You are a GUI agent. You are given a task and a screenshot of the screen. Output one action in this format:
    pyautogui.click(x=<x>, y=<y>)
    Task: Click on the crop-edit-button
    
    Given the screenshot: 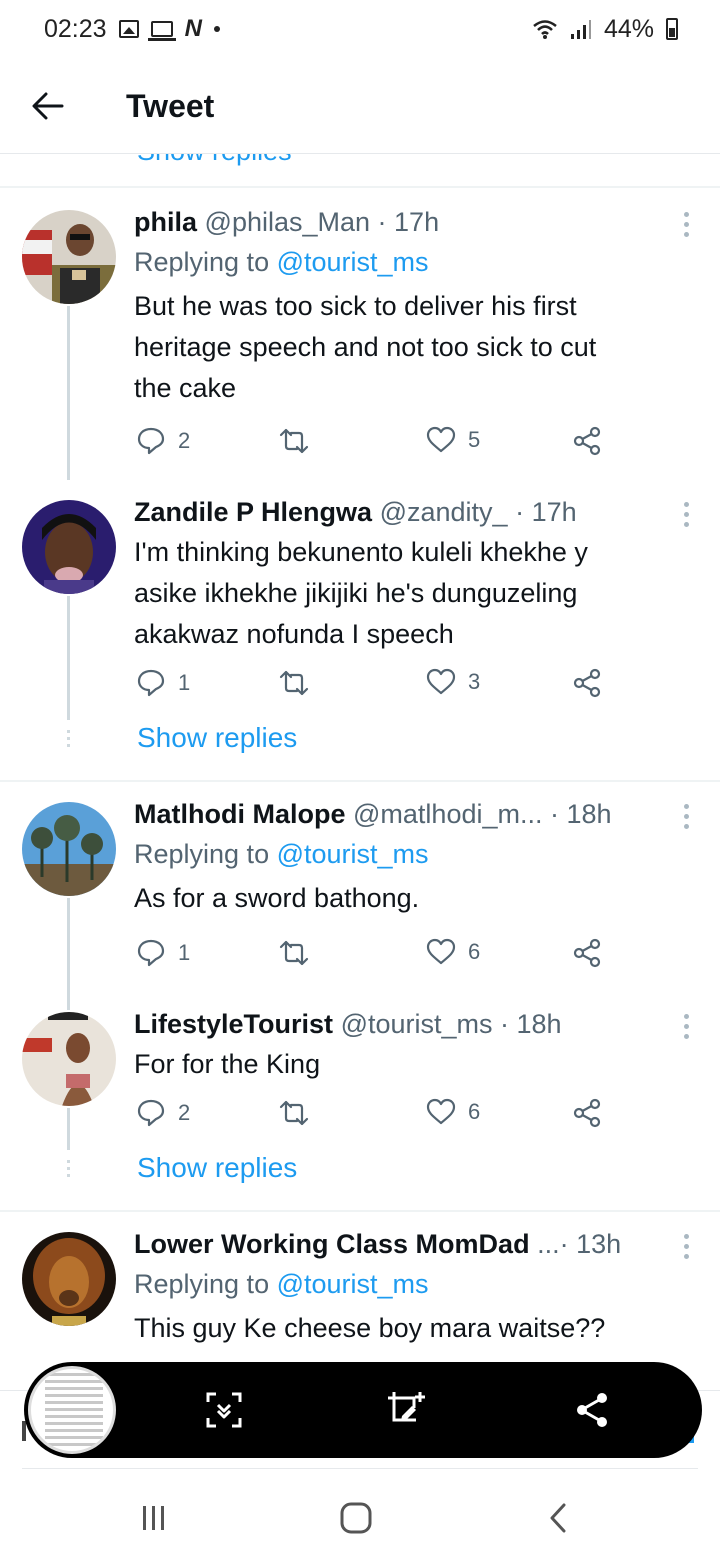 What is the action you would take?
    pyautogui.click(x=406, y=1410)
    